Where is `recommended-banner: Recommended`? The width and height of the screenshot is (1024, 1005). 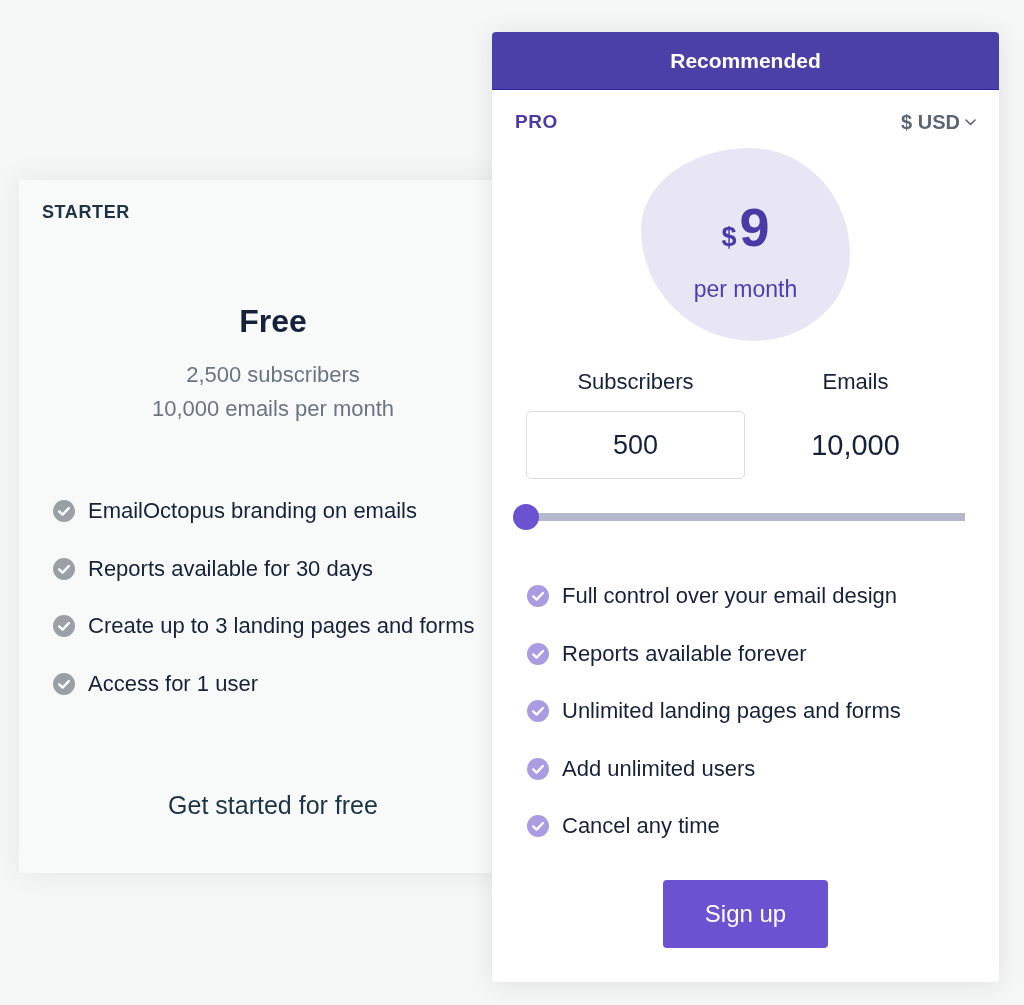
recommended-banner: Recommended is located at coordinates (745, 61).